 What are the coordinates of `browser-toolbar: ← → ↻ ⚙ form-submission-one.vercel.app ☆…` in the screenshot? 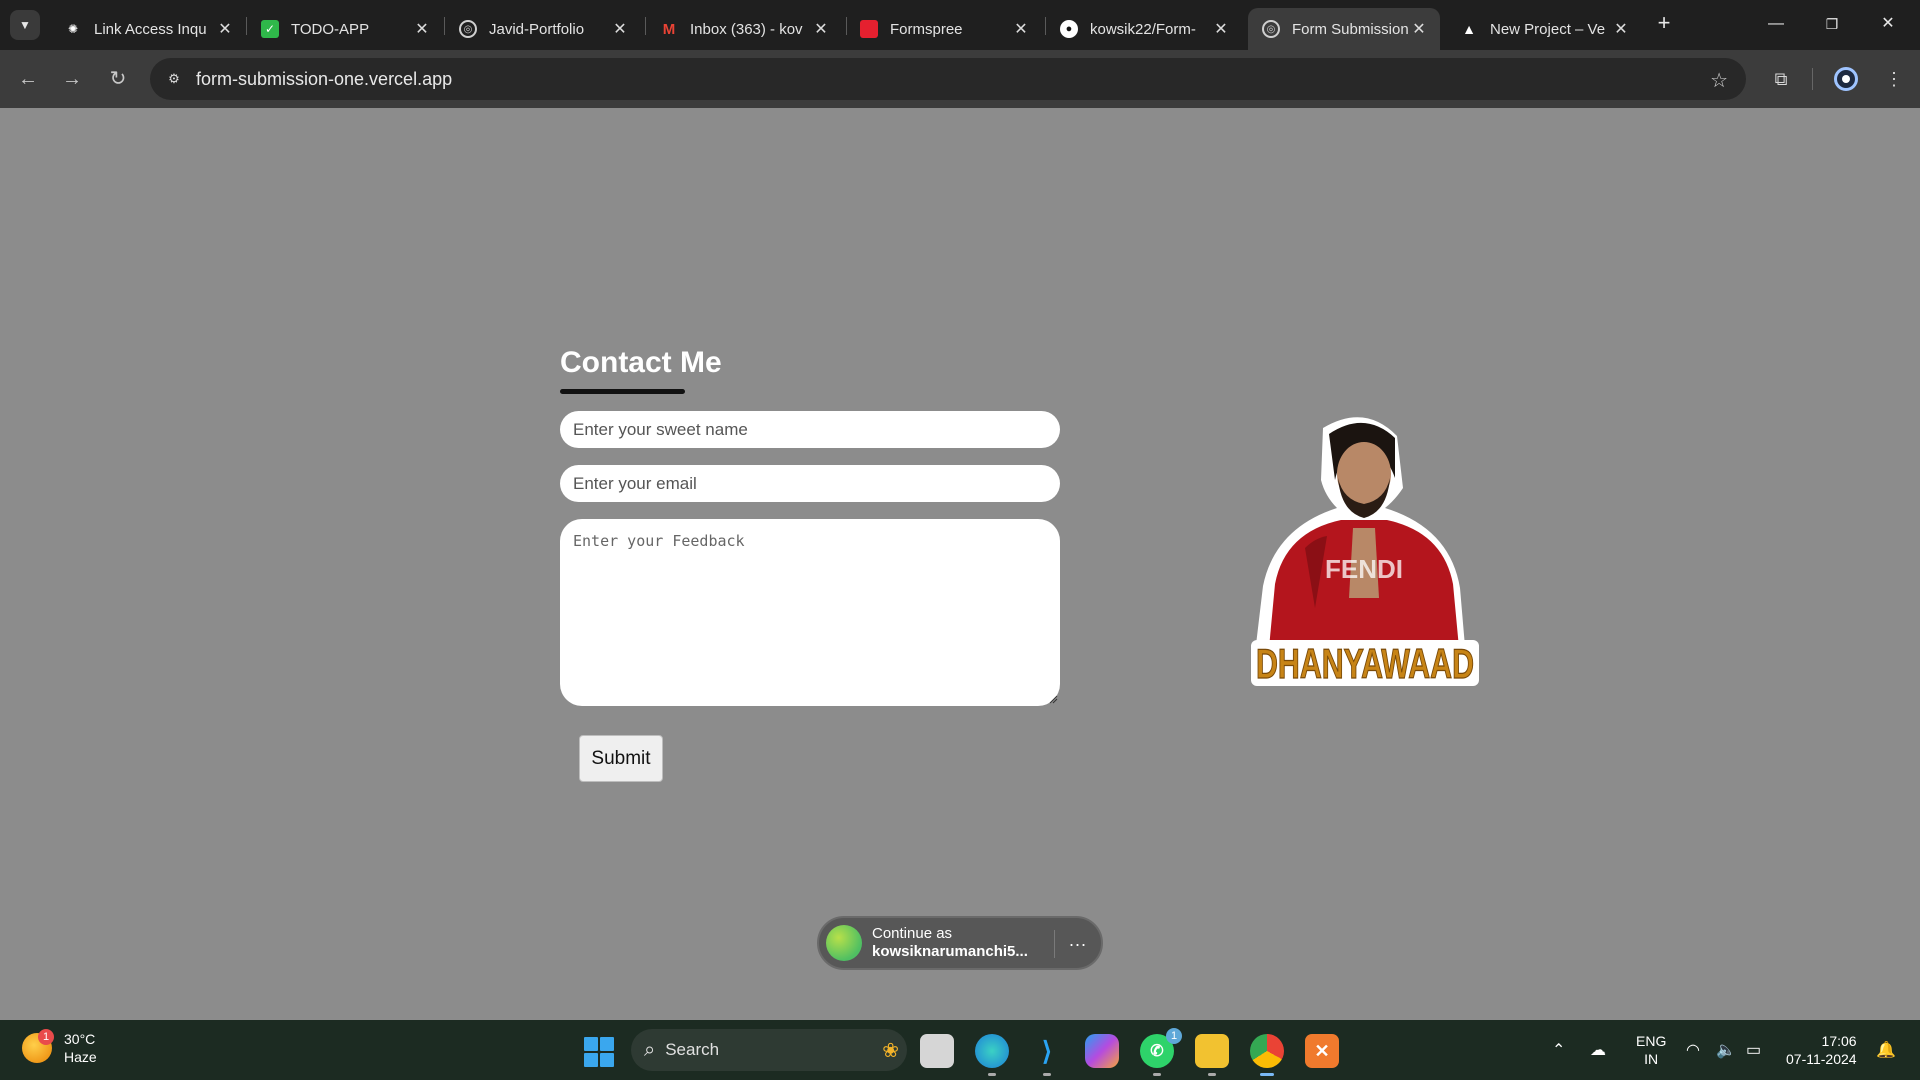 It's located at (960, 79).